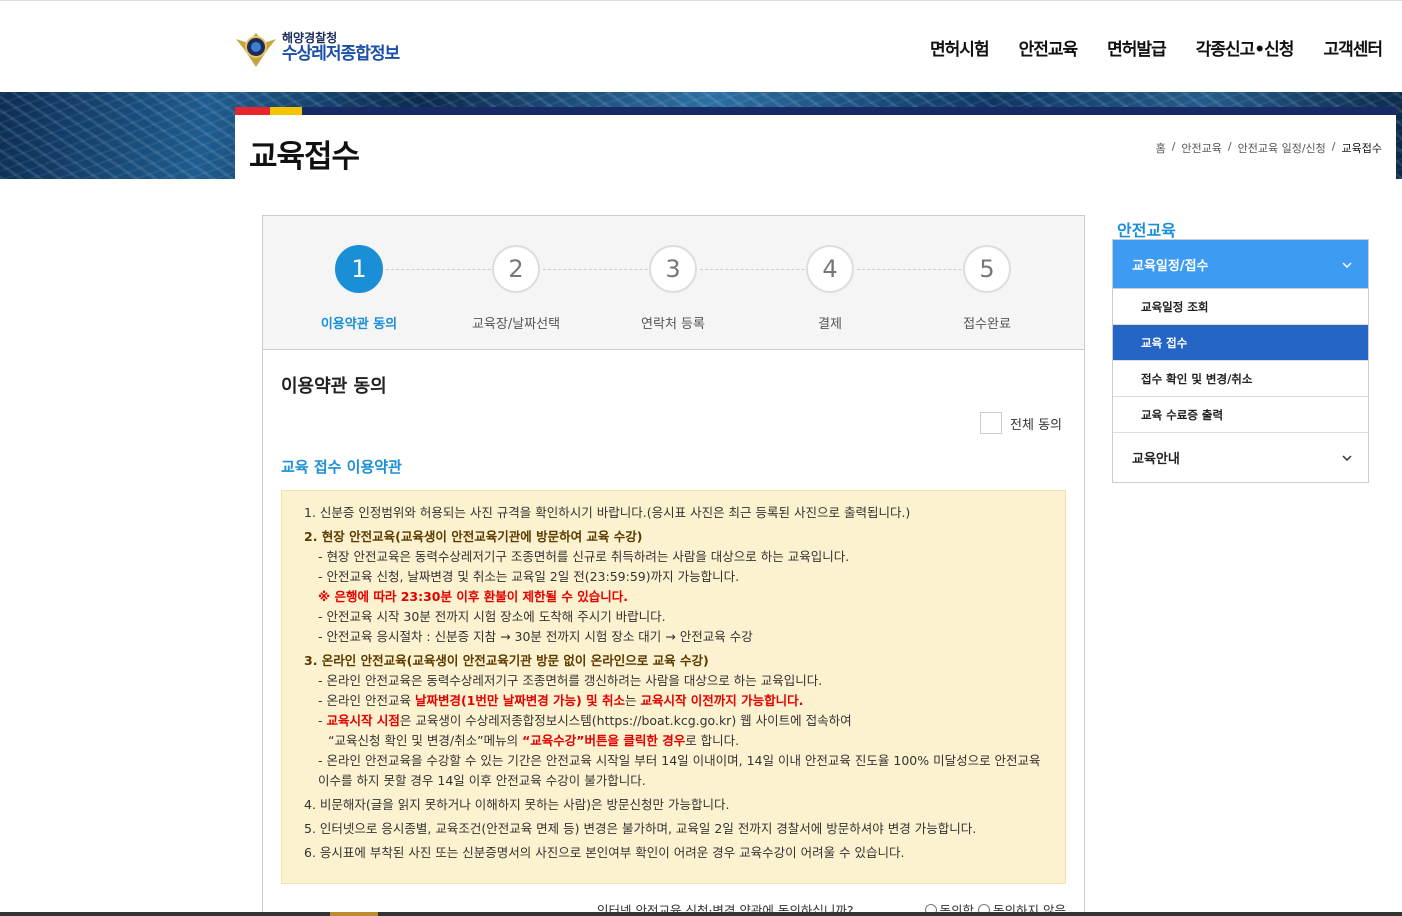 This screenshot has width=1402, height=916. What do you see at coordinates (1361, 148) in the screenshot?
I see `breadcrumb-current: 교육접수` at bounding box center [1361, 148].